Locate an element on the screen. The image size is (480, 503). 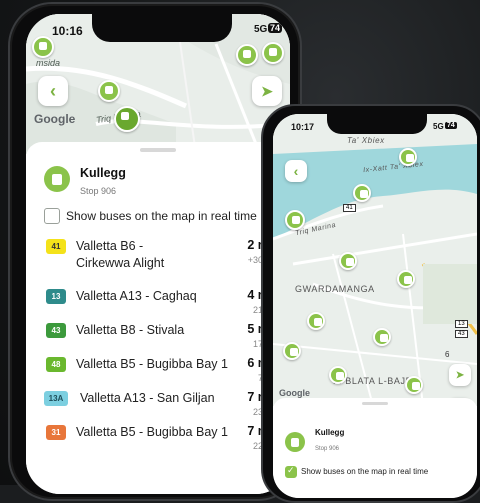
map-label-msida: msida is located at coordinates (48, 63).